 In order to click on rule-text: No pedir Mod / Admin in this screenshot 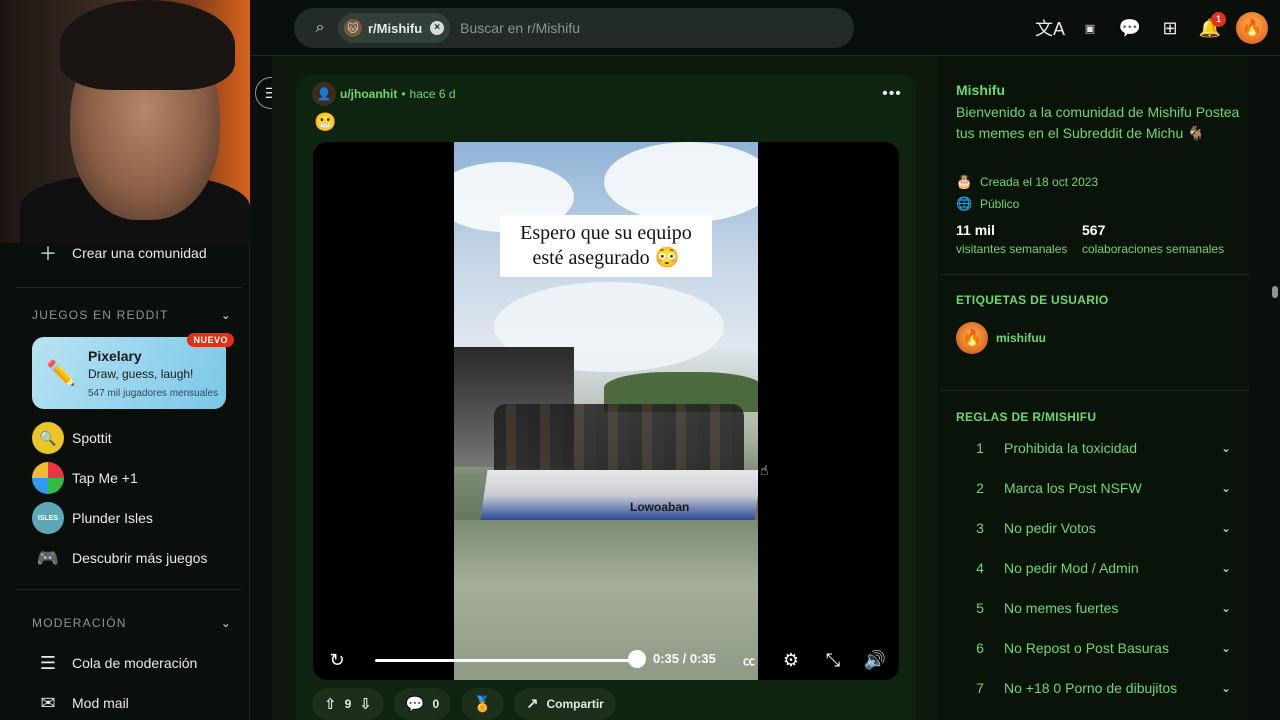, I will do `click(1071, 568)`.